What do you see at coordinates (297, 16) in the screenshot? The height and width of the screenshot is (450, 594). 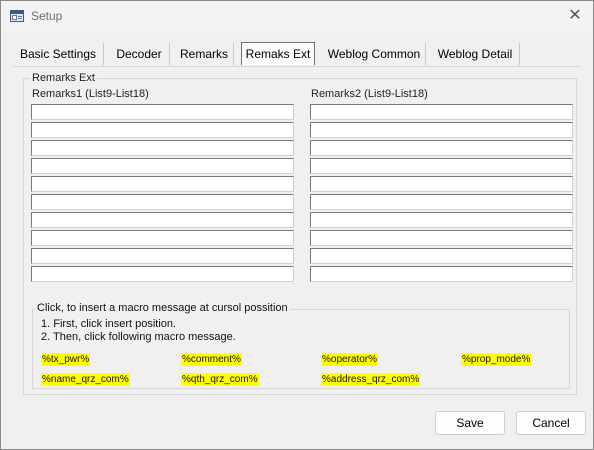 I see `title-bar: Setup ✕` at bounding box center [297, 16].